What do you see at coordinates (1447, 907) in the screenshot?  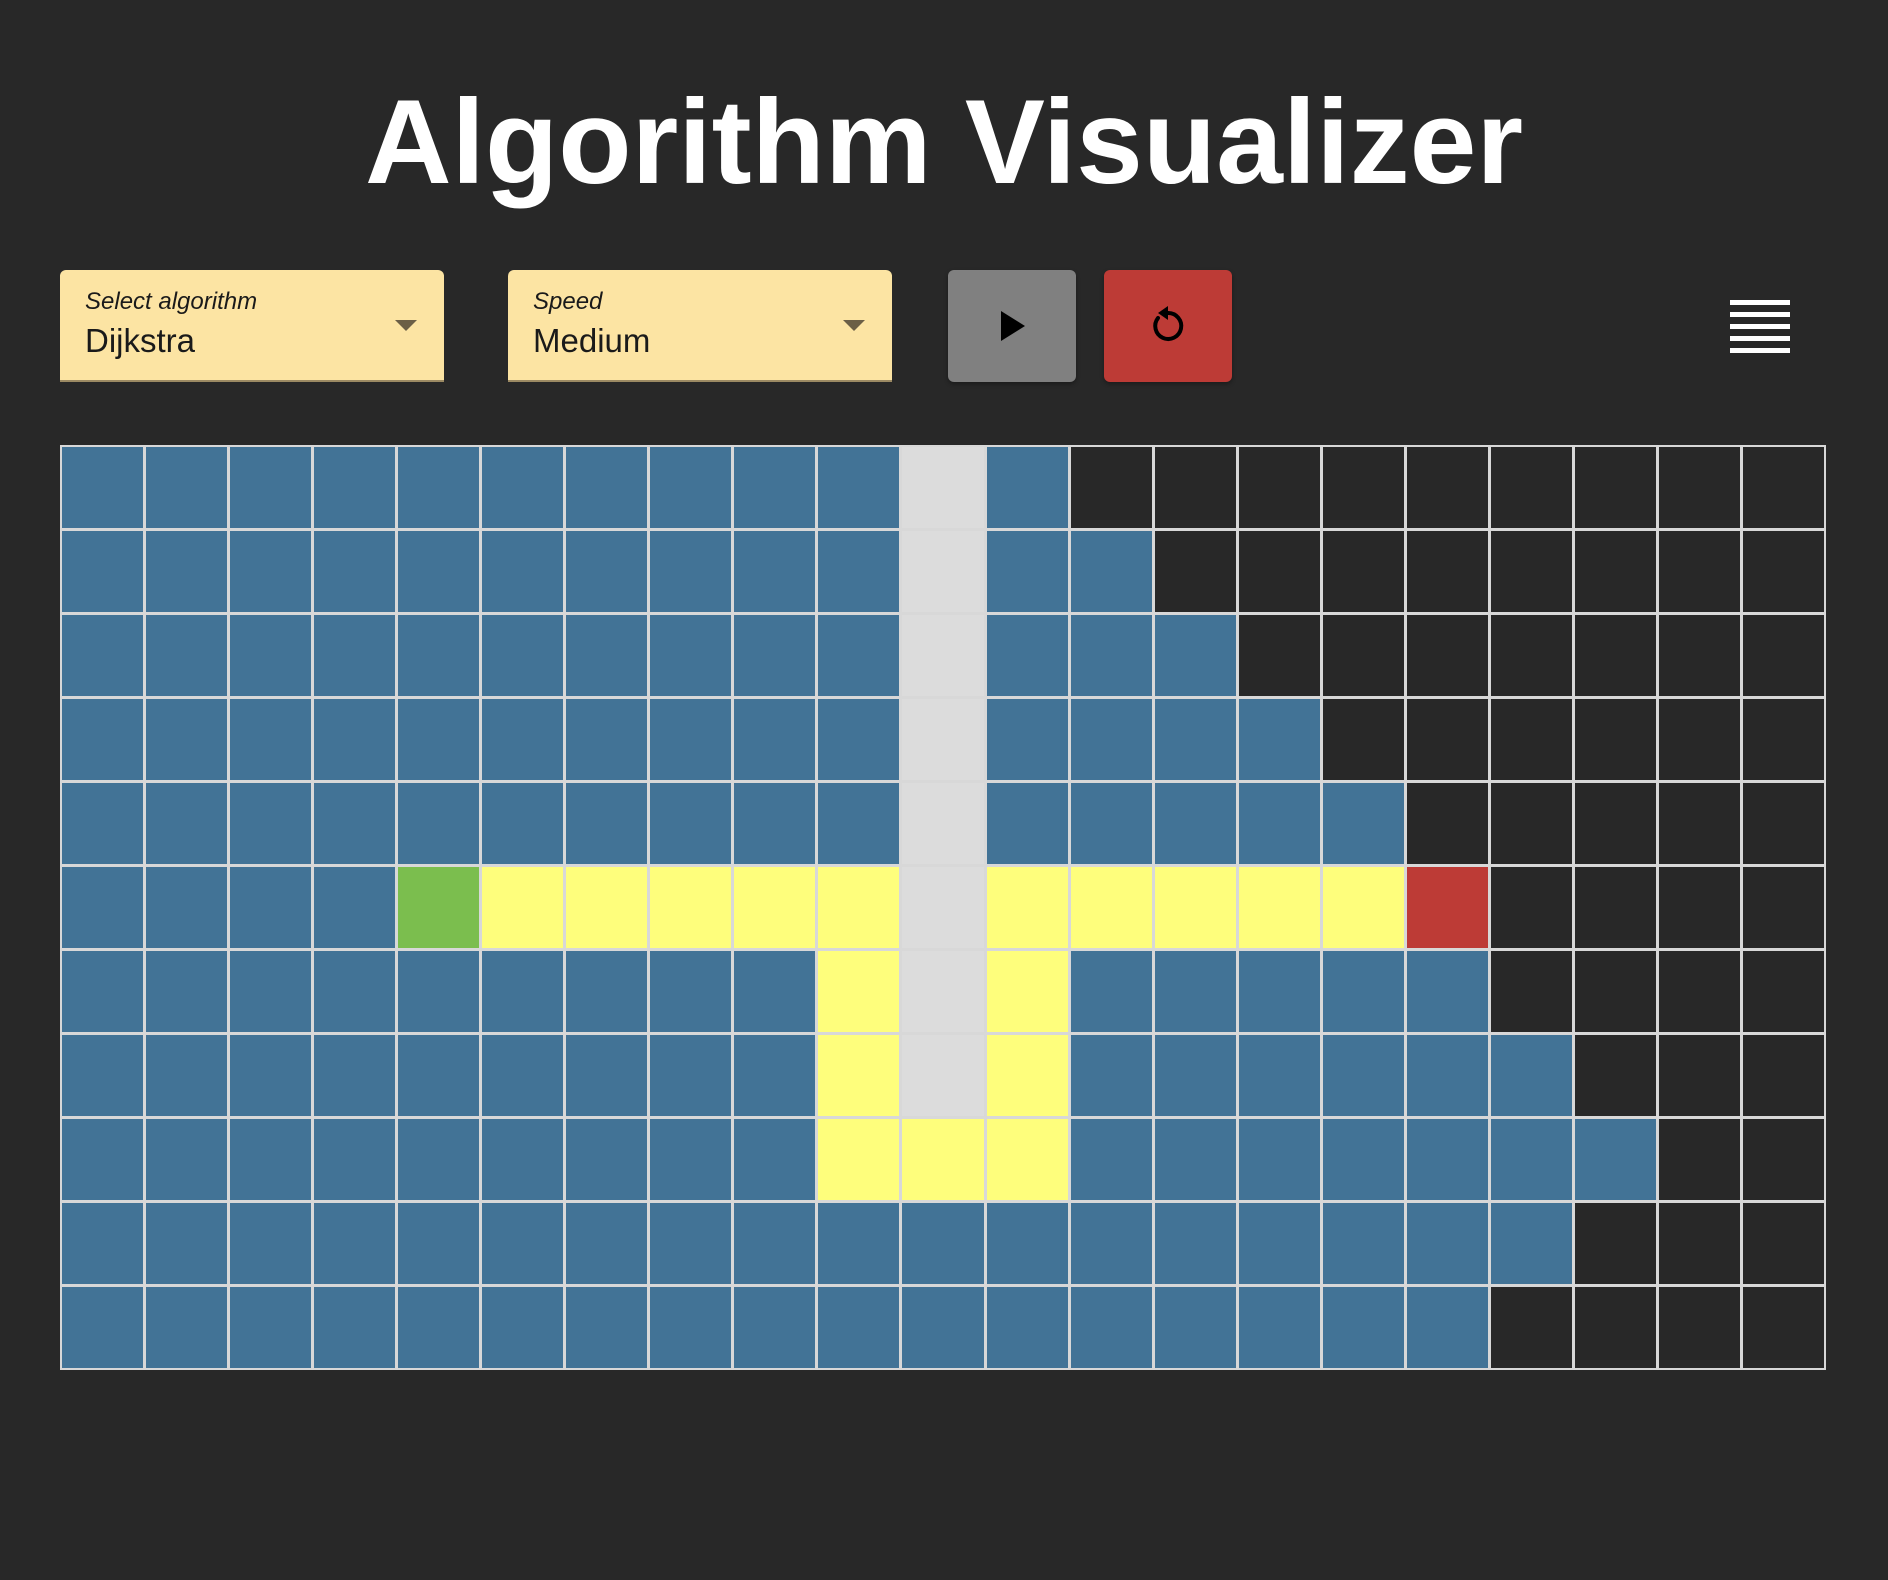 I see `grid-cell-end` at bounding box center [1447, 907].